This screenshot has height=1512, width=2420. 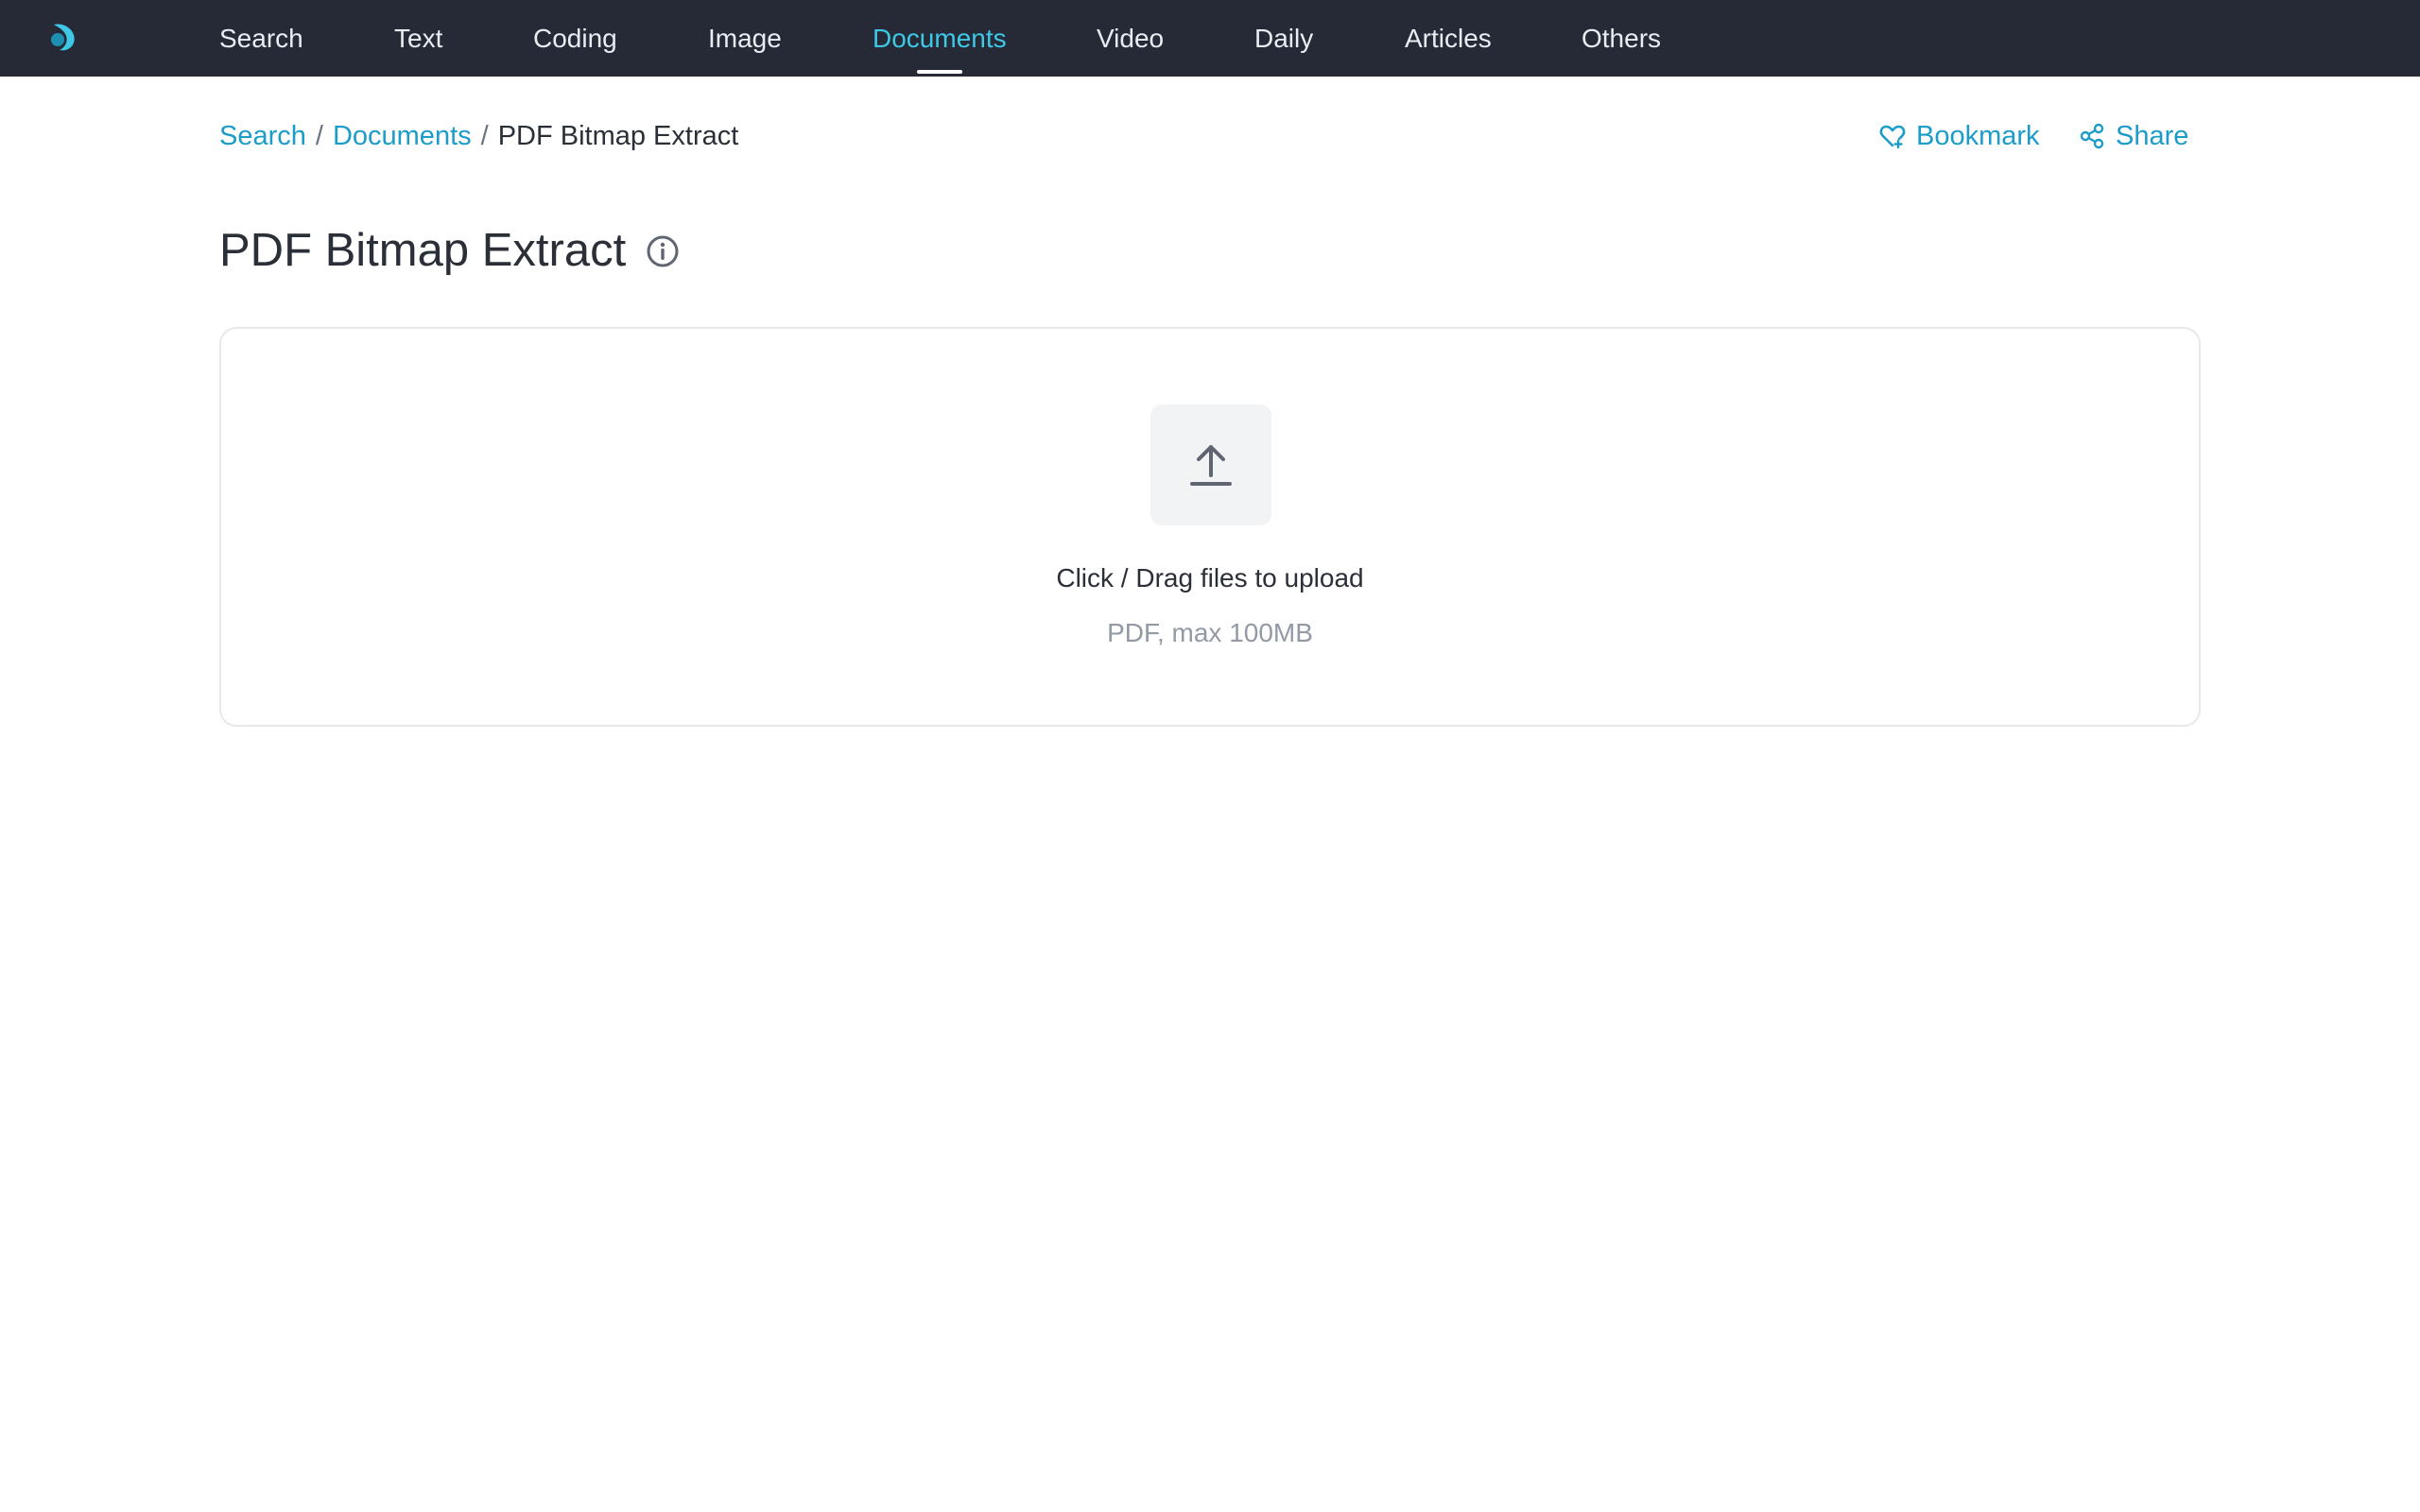 What do you see at coordinates (62, 37) in the screenshot?
I see `logo-icon` at bounding box center [62, 37].